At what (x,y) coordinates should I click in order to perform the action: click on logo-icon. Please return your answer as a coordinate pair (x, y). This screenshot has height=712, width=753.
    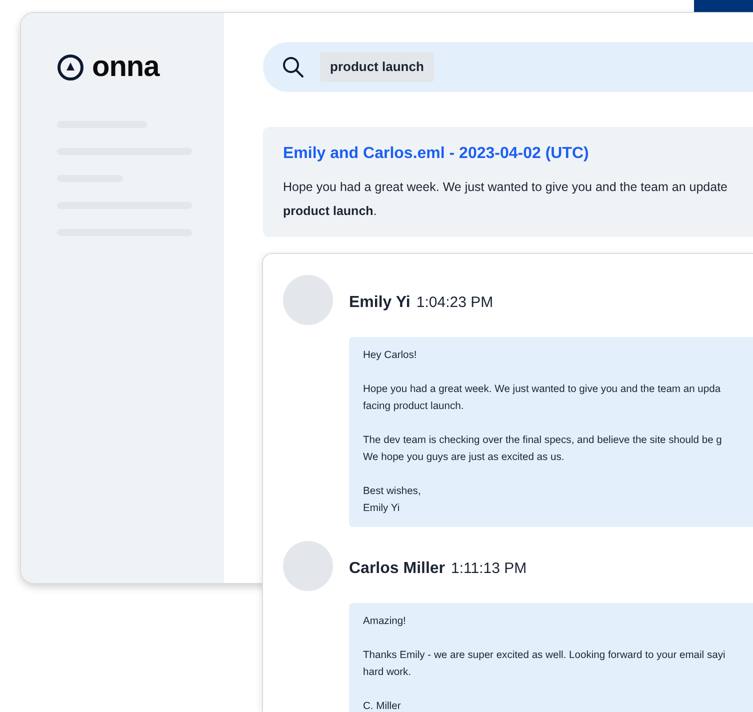
    Looking at the image, I should click on (70, 67).